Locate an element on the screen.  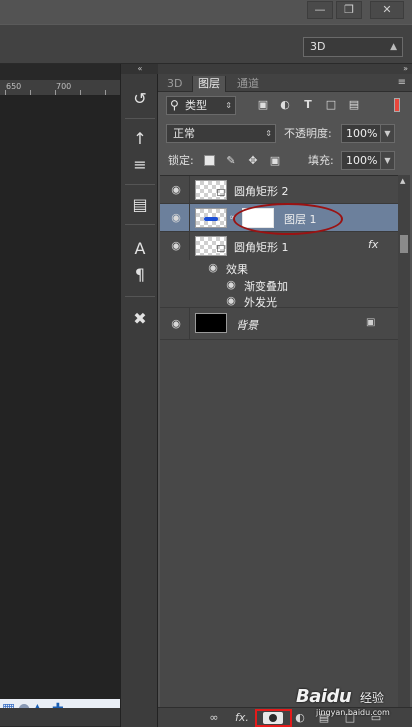
fill-label: 填充: is located at coordinates (321, 160).